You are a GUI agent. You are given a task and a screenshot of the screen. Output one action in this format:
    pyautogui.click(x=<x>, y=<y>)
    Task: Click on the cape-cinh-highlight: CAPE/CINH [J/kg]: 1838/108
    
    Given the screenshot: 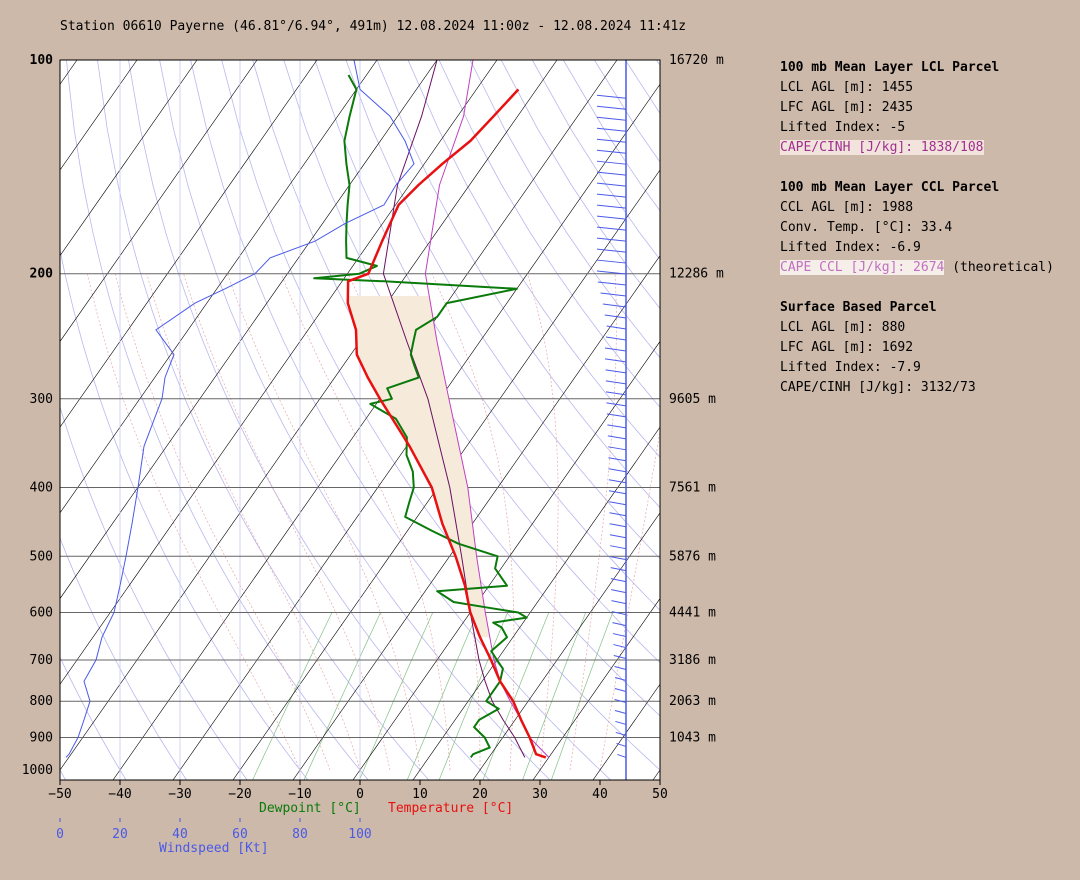 What is the action you would take?
    pyautogui.click(x=882, y=147)
    